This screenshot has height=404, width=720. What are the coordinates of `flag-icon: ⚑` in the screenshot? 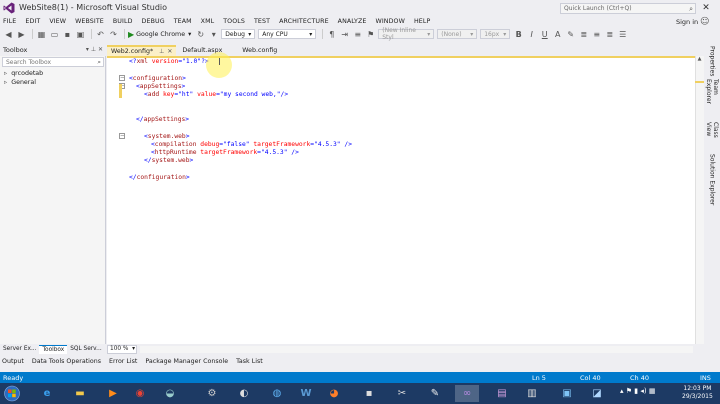 It's located at (629, 391).